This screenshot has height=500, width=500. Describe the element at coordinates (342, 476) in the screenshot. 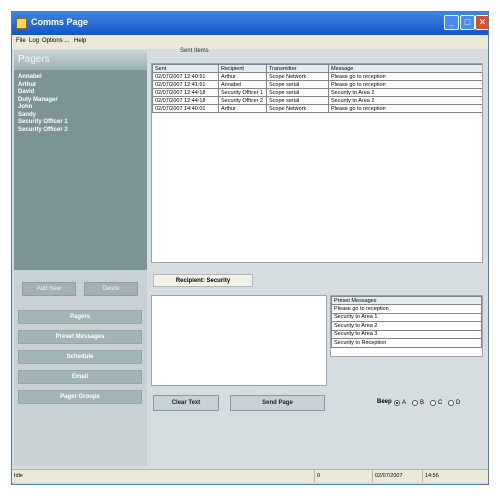

I see `status-count: 0` at that location.